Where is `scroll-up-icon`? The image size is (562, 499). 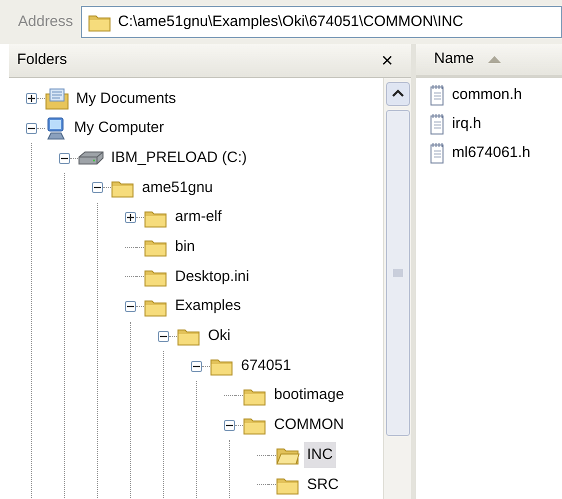
scroll-up-icon is located at coordinates (398, 94).